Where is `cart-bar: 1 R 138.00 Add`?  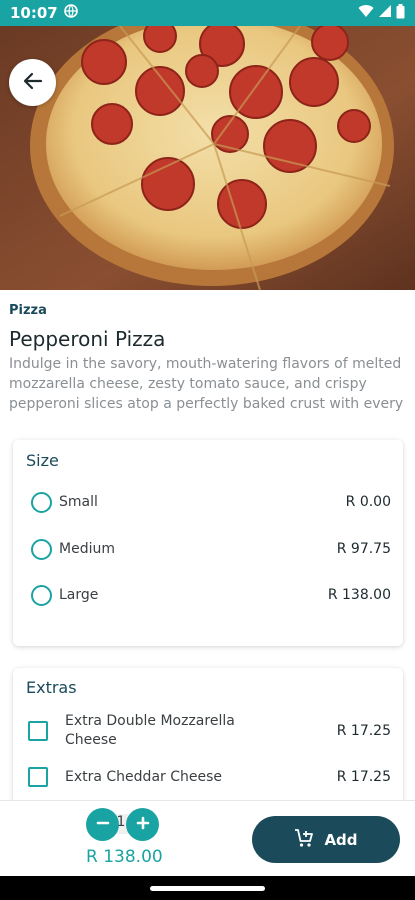 cart-bar: 1 R 138.00 Add is located at coordinates (207, 838).